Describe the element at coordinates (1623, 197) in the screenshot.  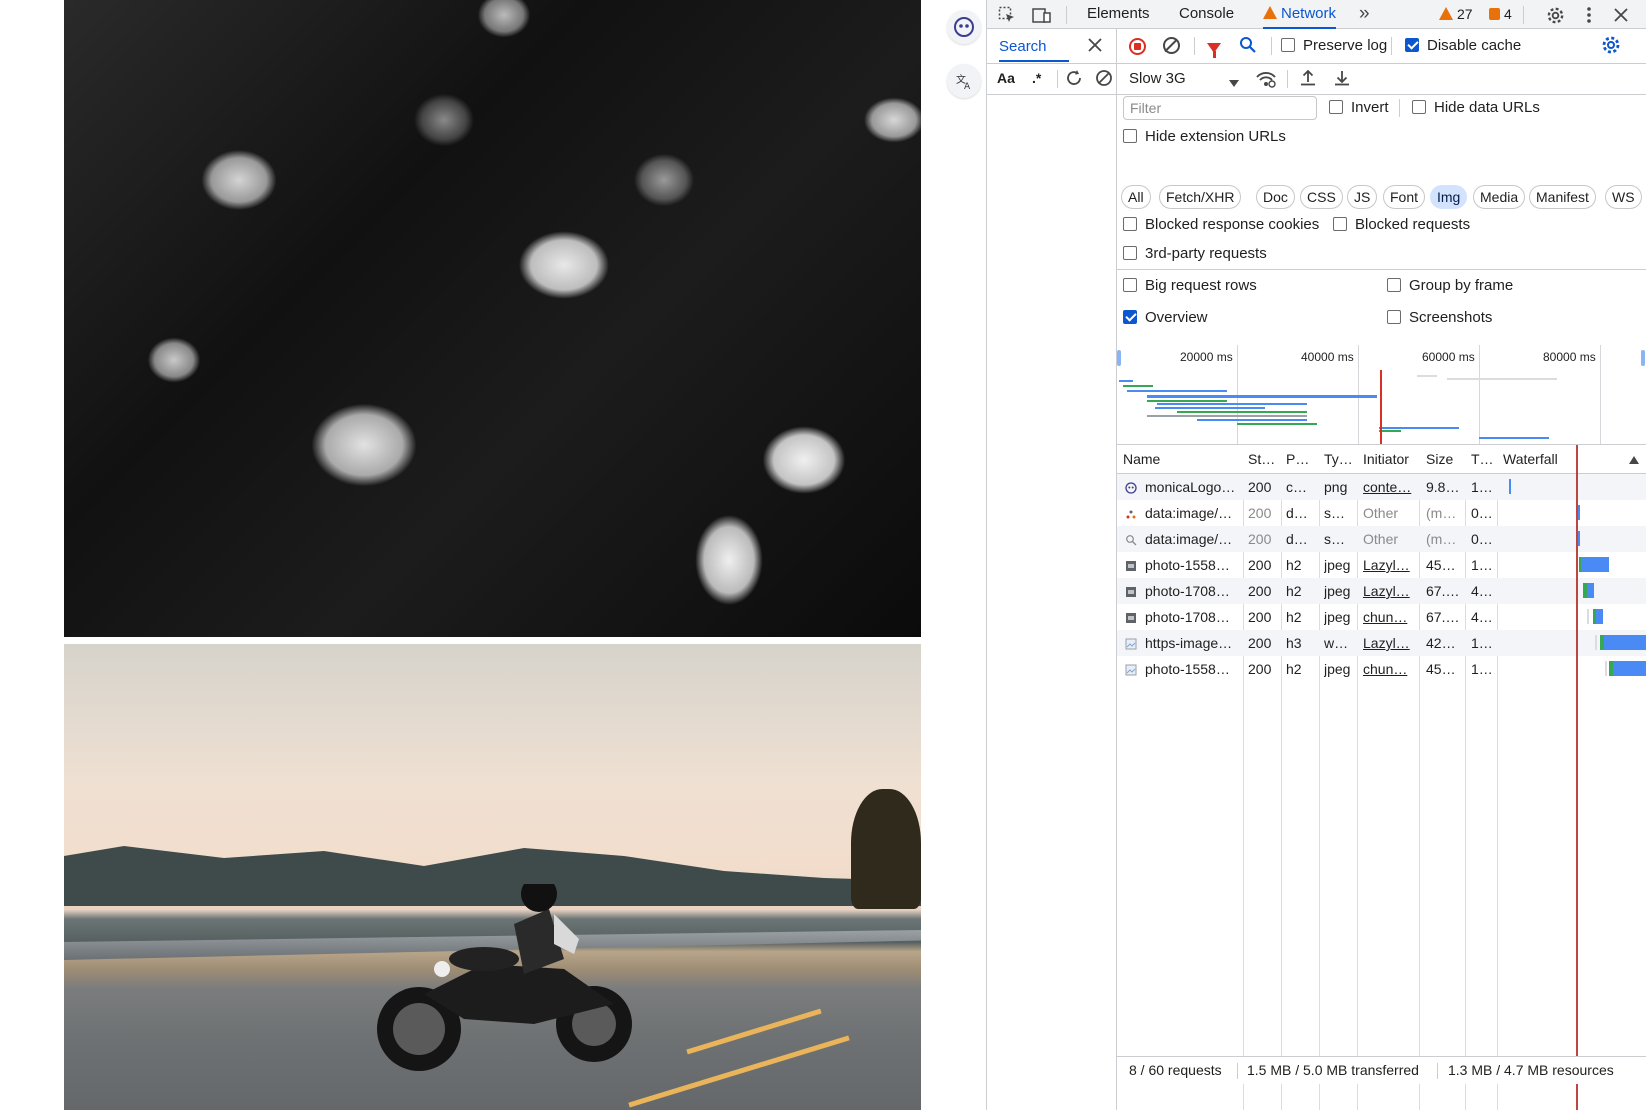
I see `type-filter-ws: WS` at that location.